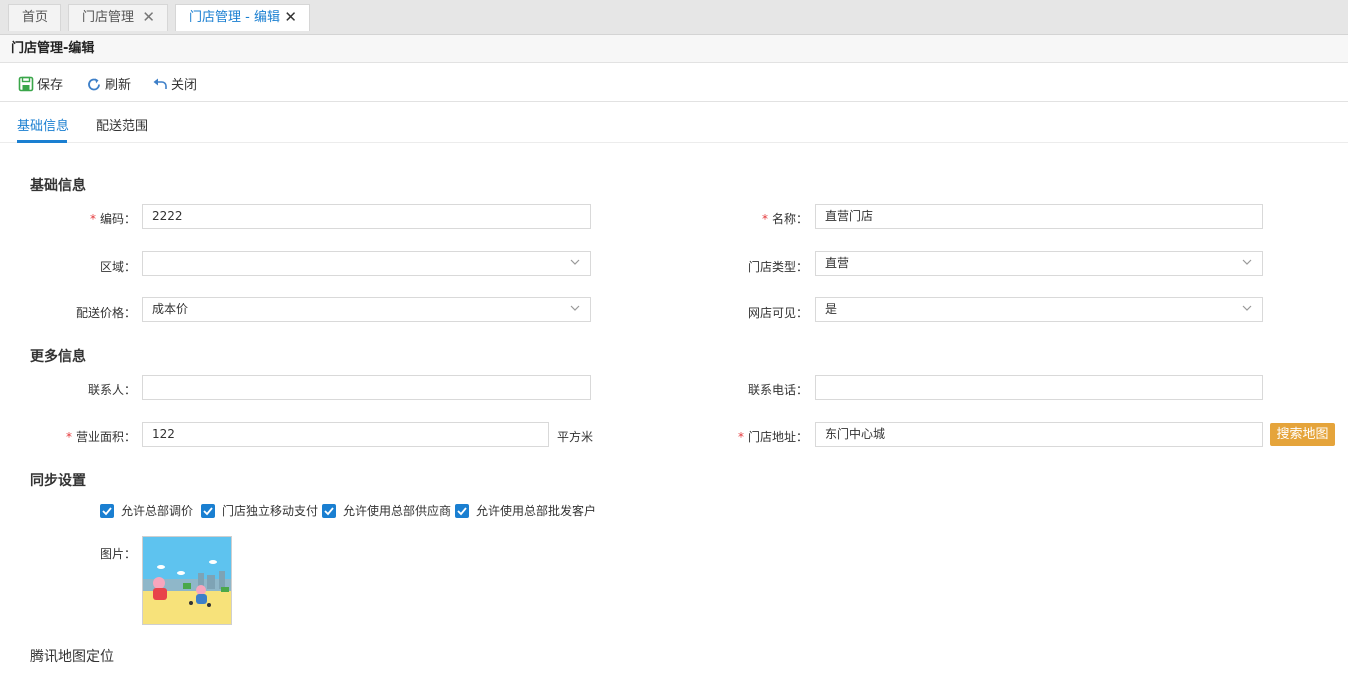 The height and width of the screenshot is (683, 1348). I want to click on phone-input, so click(1039, 387).